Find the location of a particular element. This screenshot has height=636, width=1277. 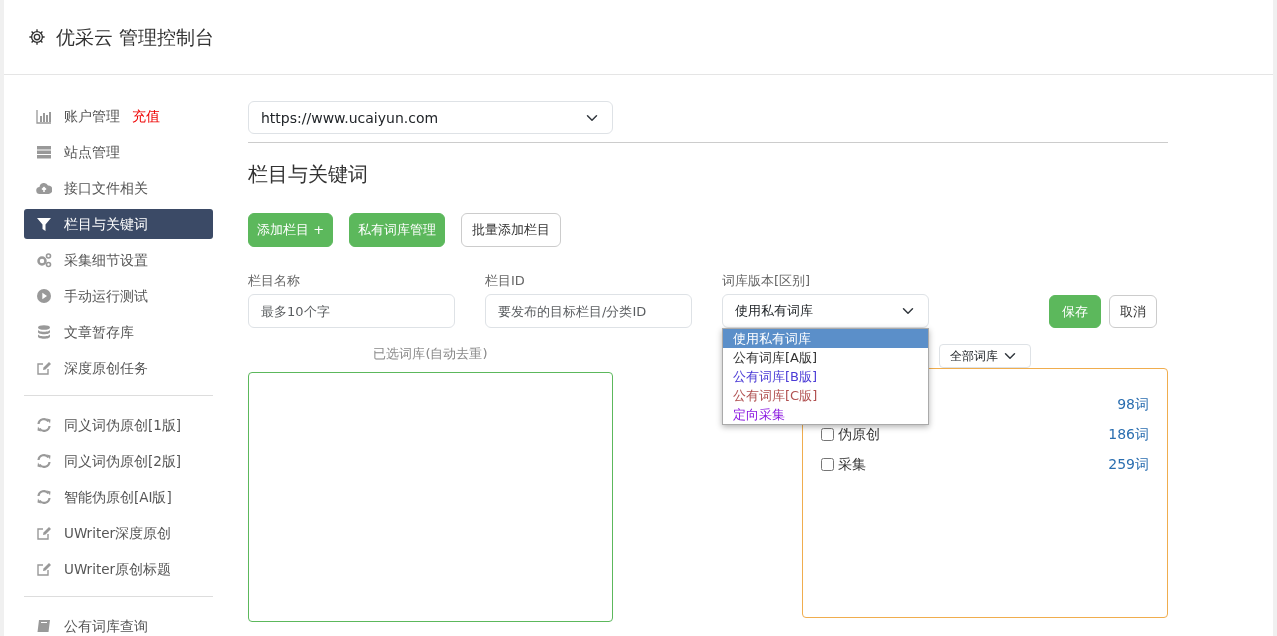

dropdown-option: 公有词库[A版] is located at coordinates (825, 357).